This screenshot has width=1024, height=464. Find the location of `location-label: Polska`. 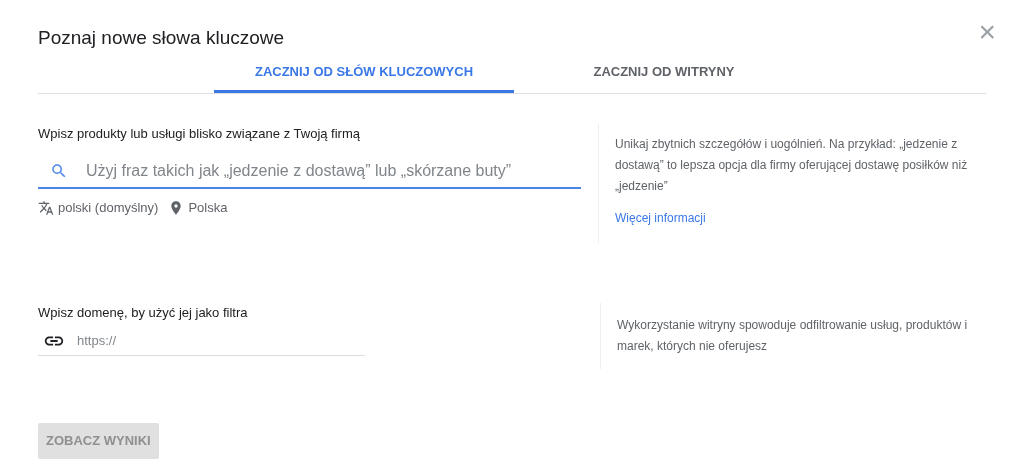

location-label: Polska is located at coordinates (208, 208).